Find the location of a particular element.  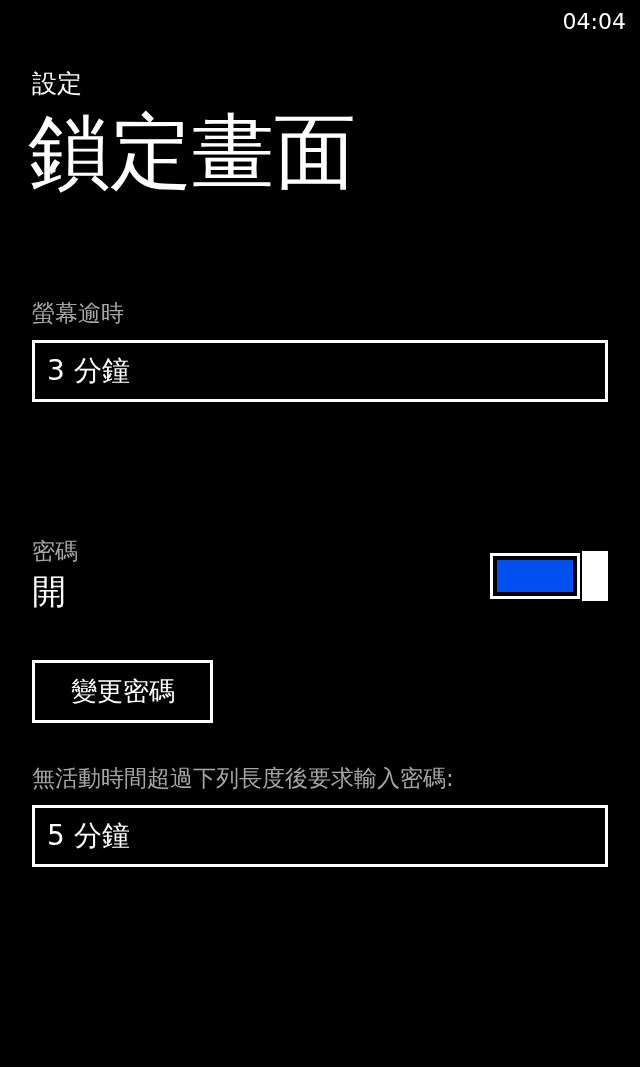

app-name: 設定 is located at coordinates (57, 84).